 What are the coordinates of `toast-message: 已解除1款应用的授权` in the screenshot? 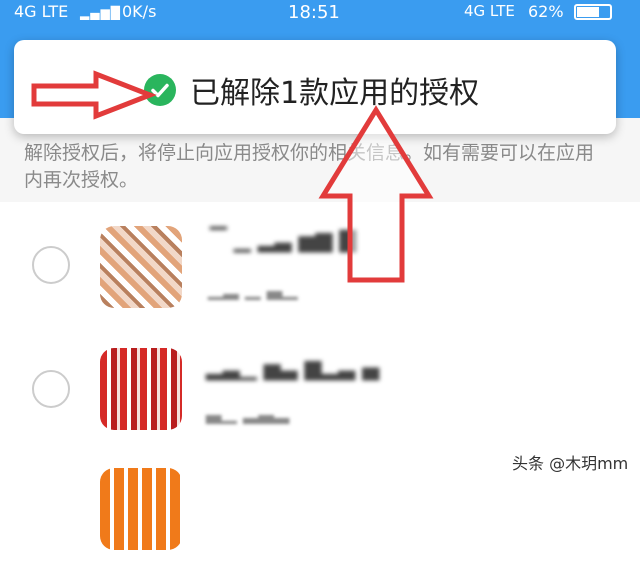 It's located at (335, 93).